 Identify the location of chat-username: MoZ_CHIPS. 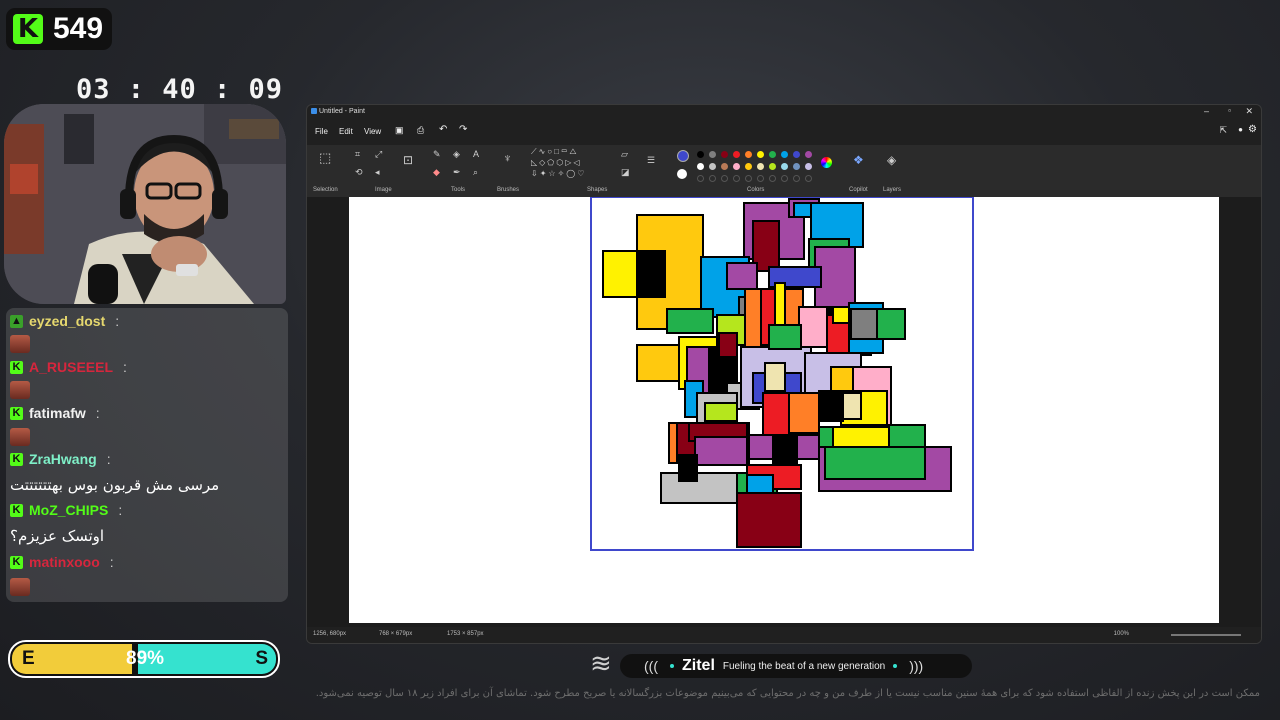
(69, 510).